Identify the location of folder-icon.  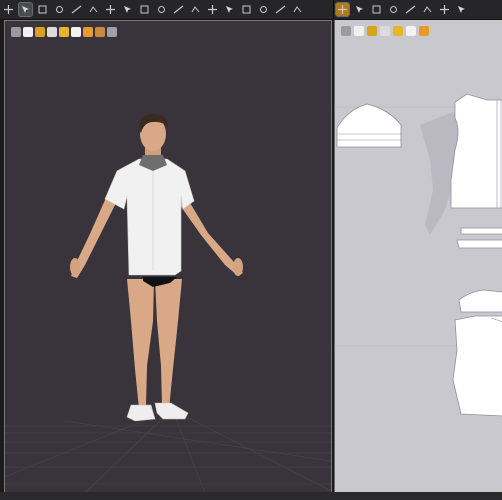
(64, 32).